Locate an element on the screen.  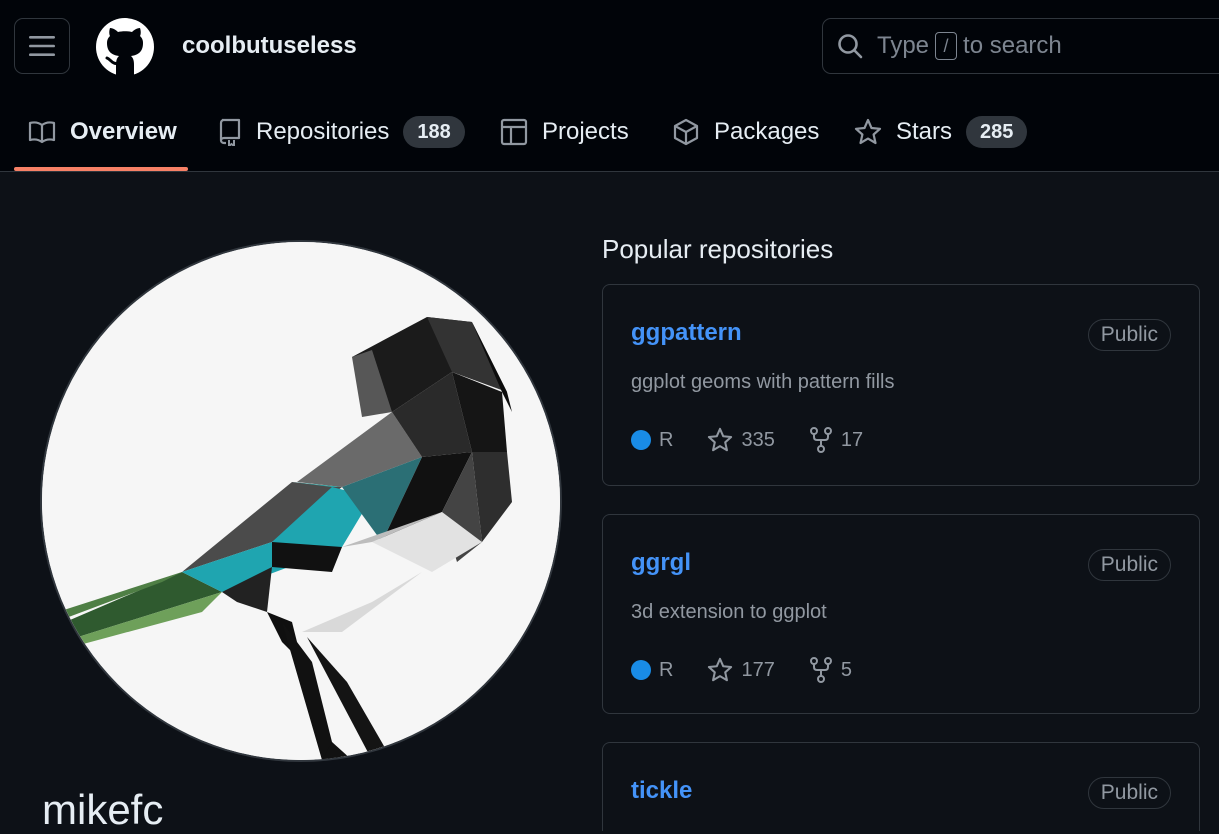
tab-repositories-label: Repositories is located at coordinates (323, 131).